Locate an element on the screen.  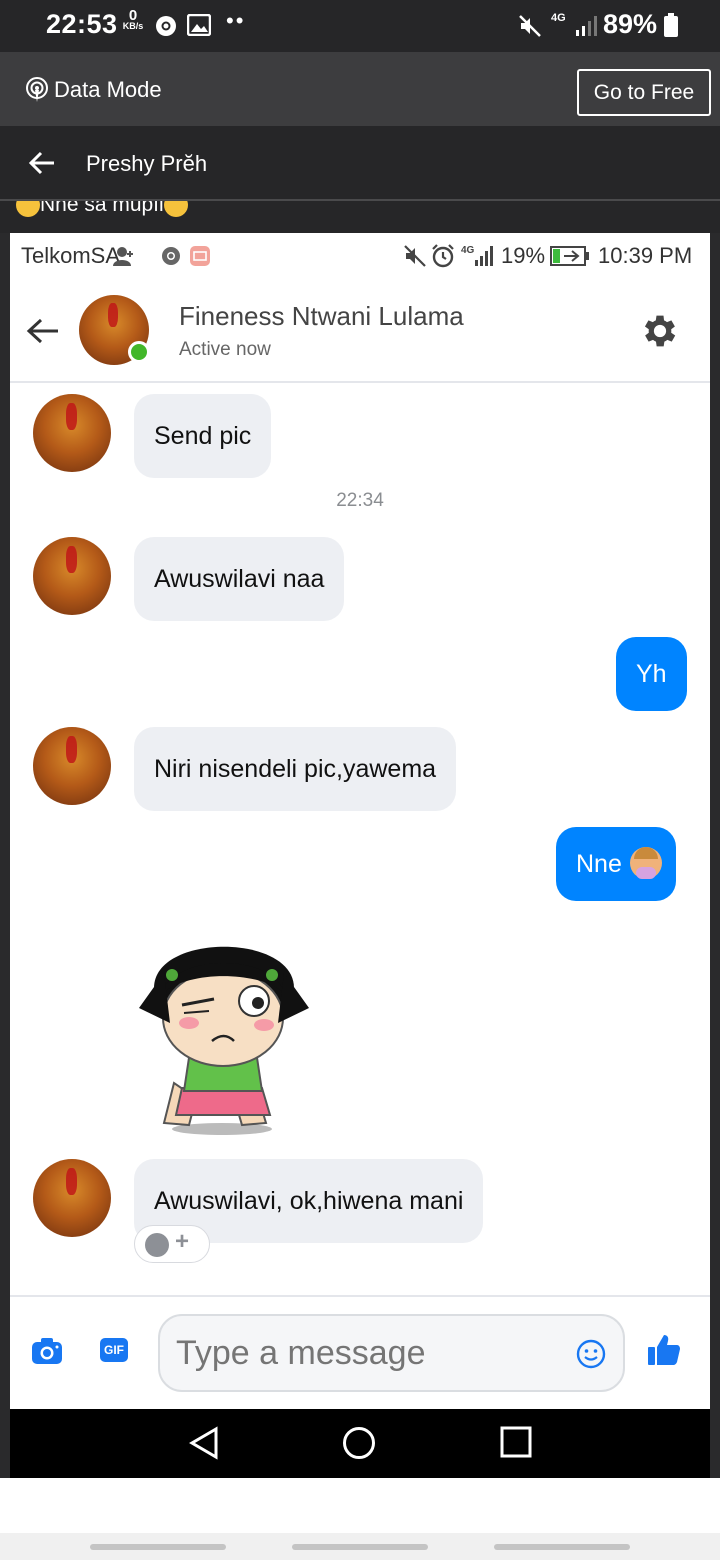
phone-status-bar: TelkomSA 4G 19% 10:39 PM is located at coordinates (360, 256).